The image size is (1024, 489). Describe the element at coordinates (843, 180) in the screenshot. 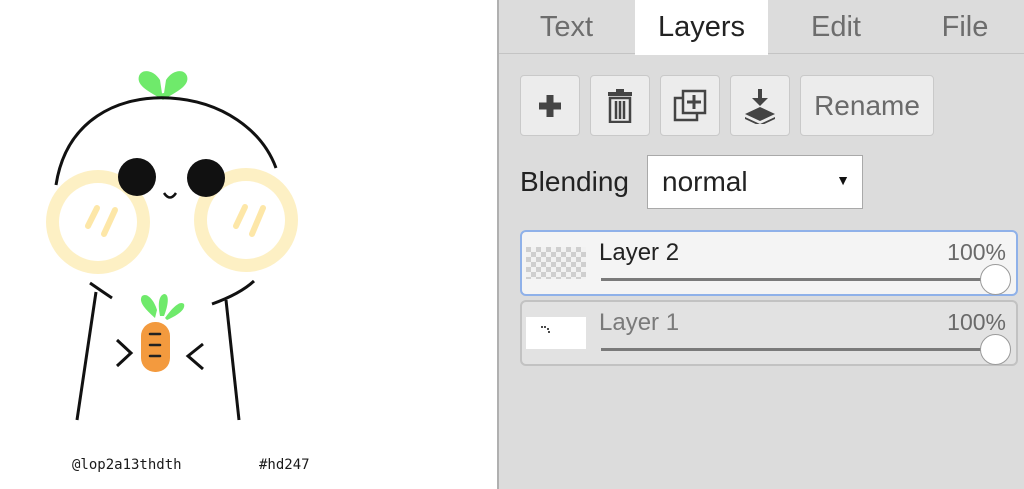

I see `chevron-down-icon: ▼` at that location.